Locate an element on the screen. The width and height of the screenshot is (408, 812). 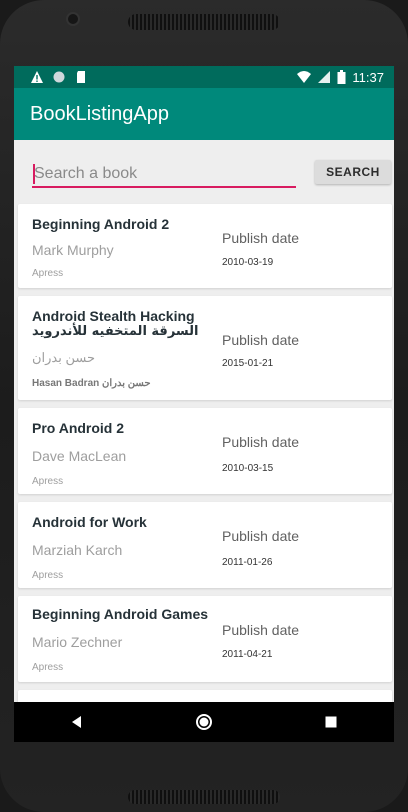
book-title: Beginning Android Games is located at coordinates (120, 614).